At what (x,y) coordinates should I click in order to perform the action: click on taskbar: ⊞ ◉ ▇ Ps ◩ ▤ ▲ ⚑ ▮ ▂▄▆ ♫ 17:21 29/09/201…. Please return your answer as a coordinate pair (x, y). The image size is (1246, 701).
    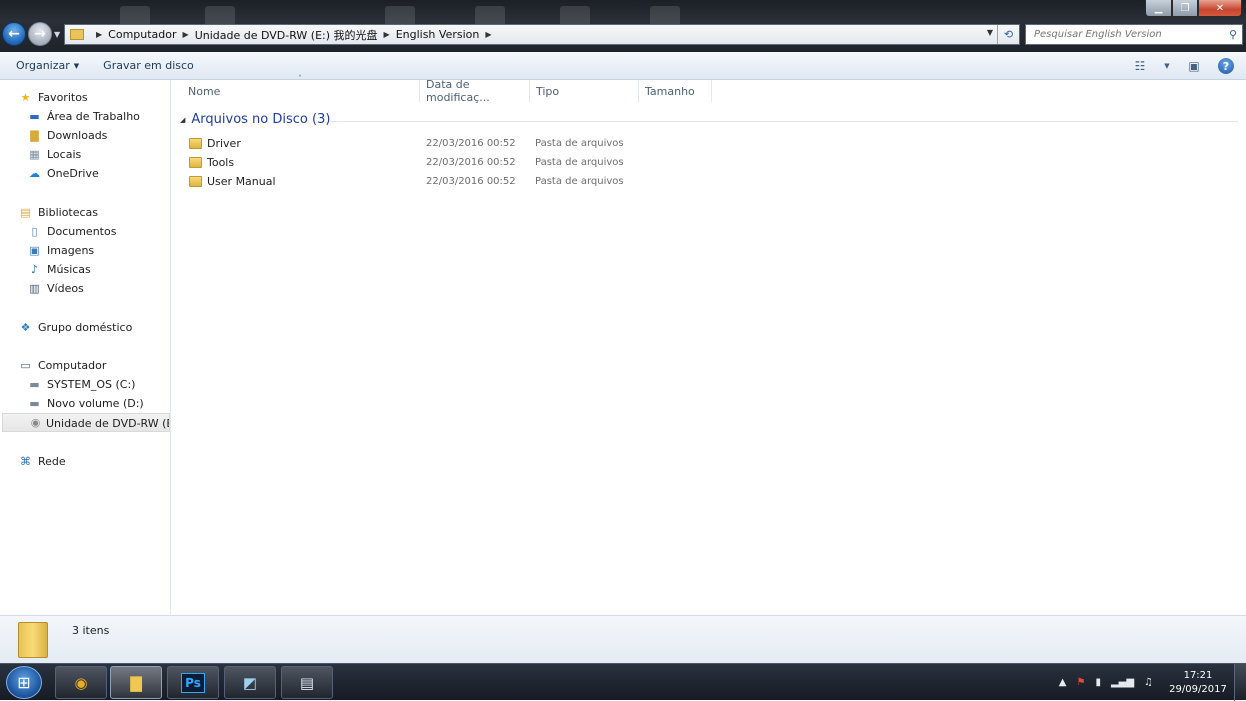
    Looking at the image, I should click on (623, 682).